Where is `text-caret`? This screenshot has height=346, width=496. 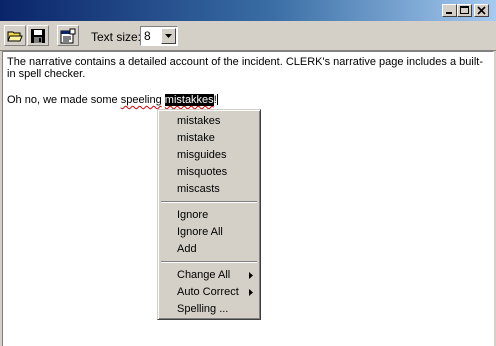
text-caret is located at coordinates (217, 99).